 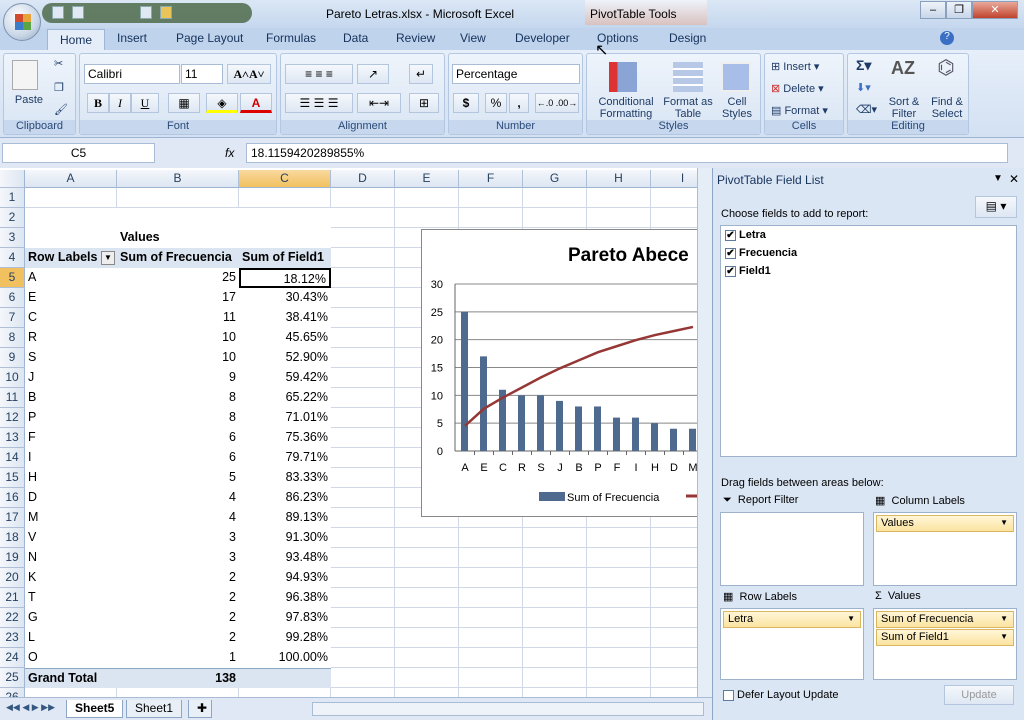 What do you see at coordinates (178, 438) in the screenshot?
I see `pivot-frecuencia-value: 6` at bounding box center [178, 438].